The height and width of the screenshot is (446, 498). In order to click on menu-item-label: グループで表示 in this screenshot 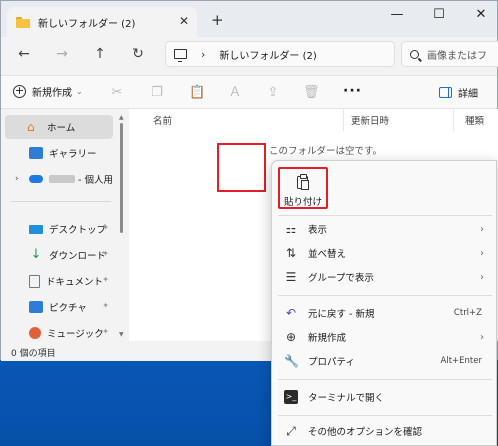, I will do `click(341, 278)`.